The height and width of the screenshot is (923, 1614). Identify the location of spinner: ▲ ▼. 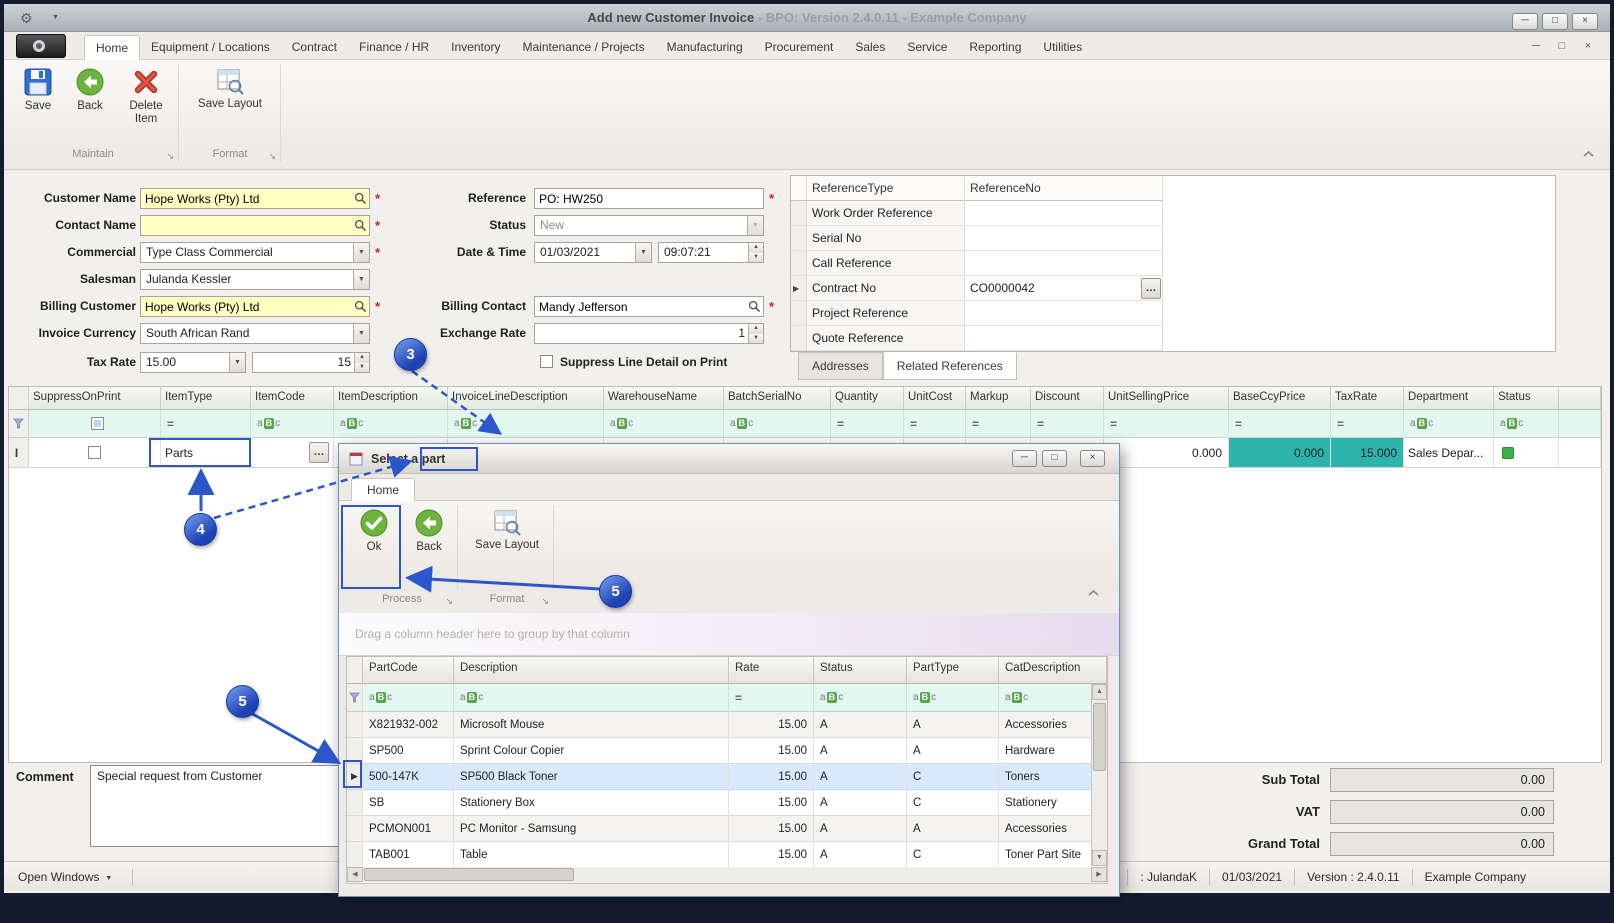
(361, 362).